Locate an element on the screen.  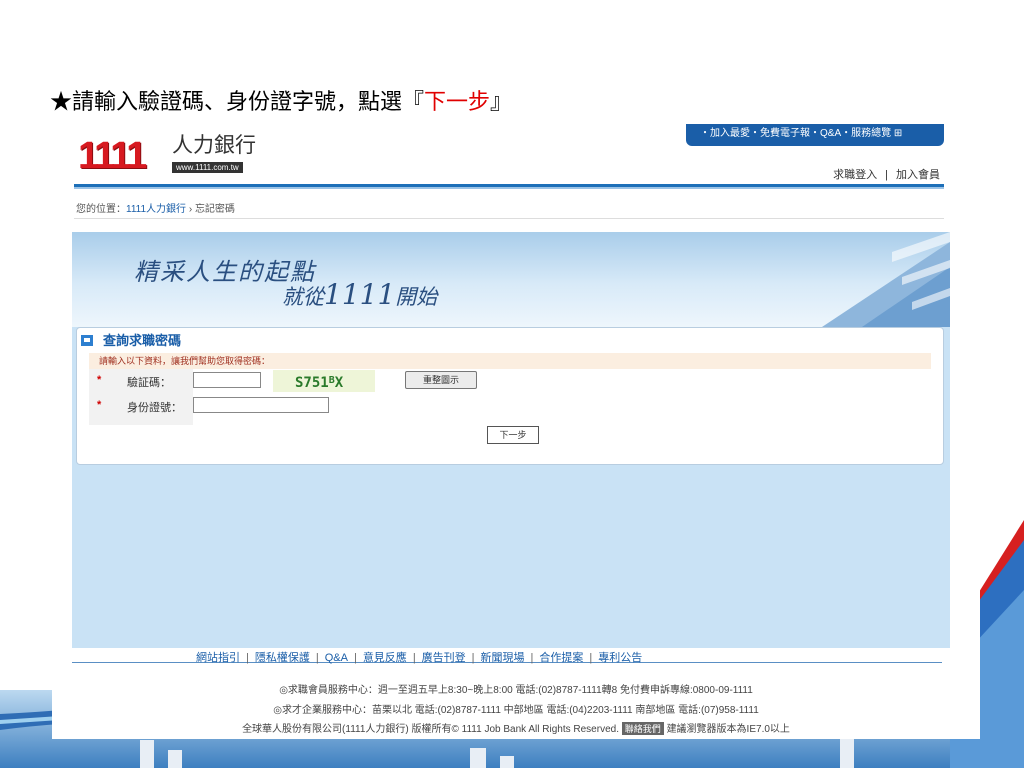
captcha-label: 驗証碼： is located at coordinates (149, 383).